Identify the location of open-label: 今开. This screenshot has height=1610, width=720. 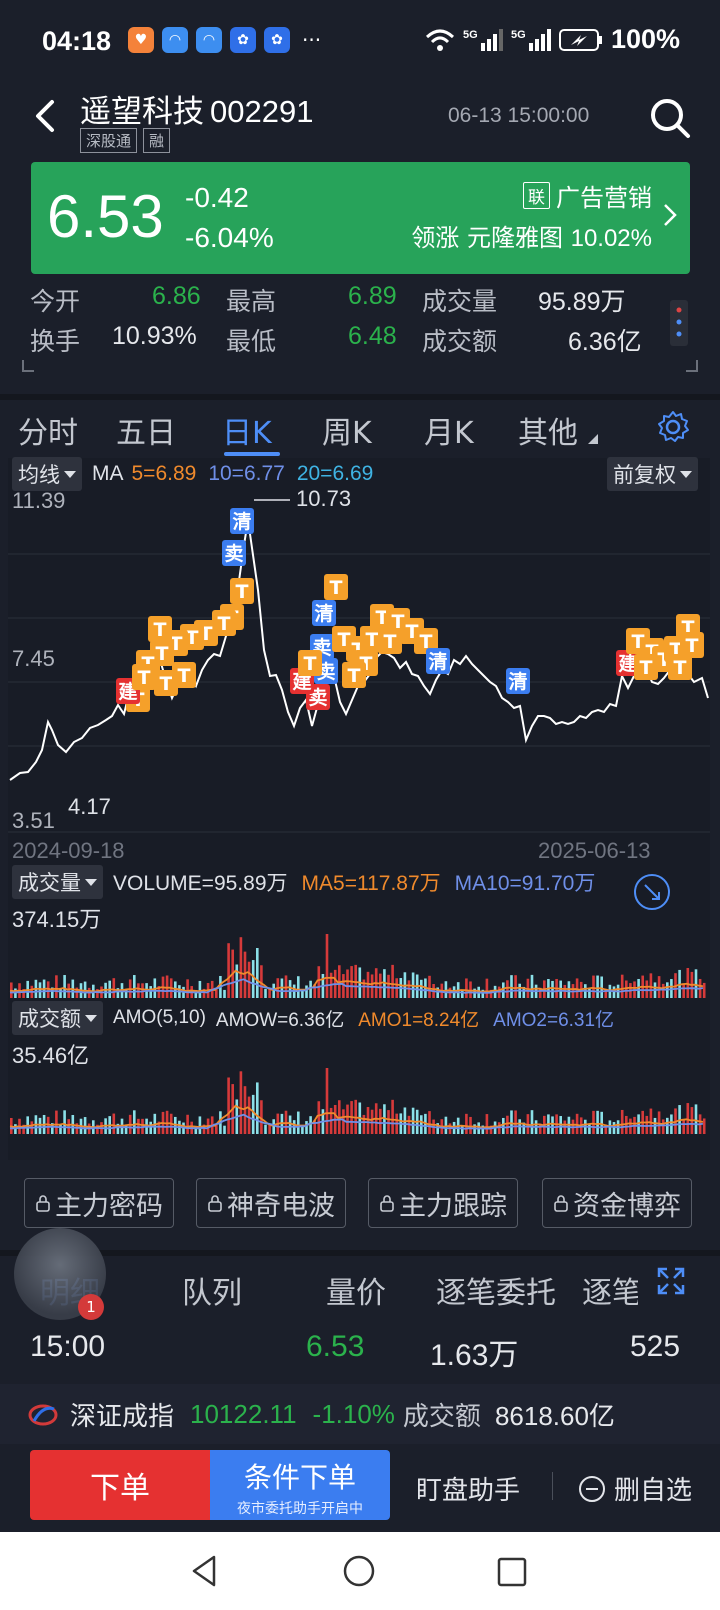
(55, 301).